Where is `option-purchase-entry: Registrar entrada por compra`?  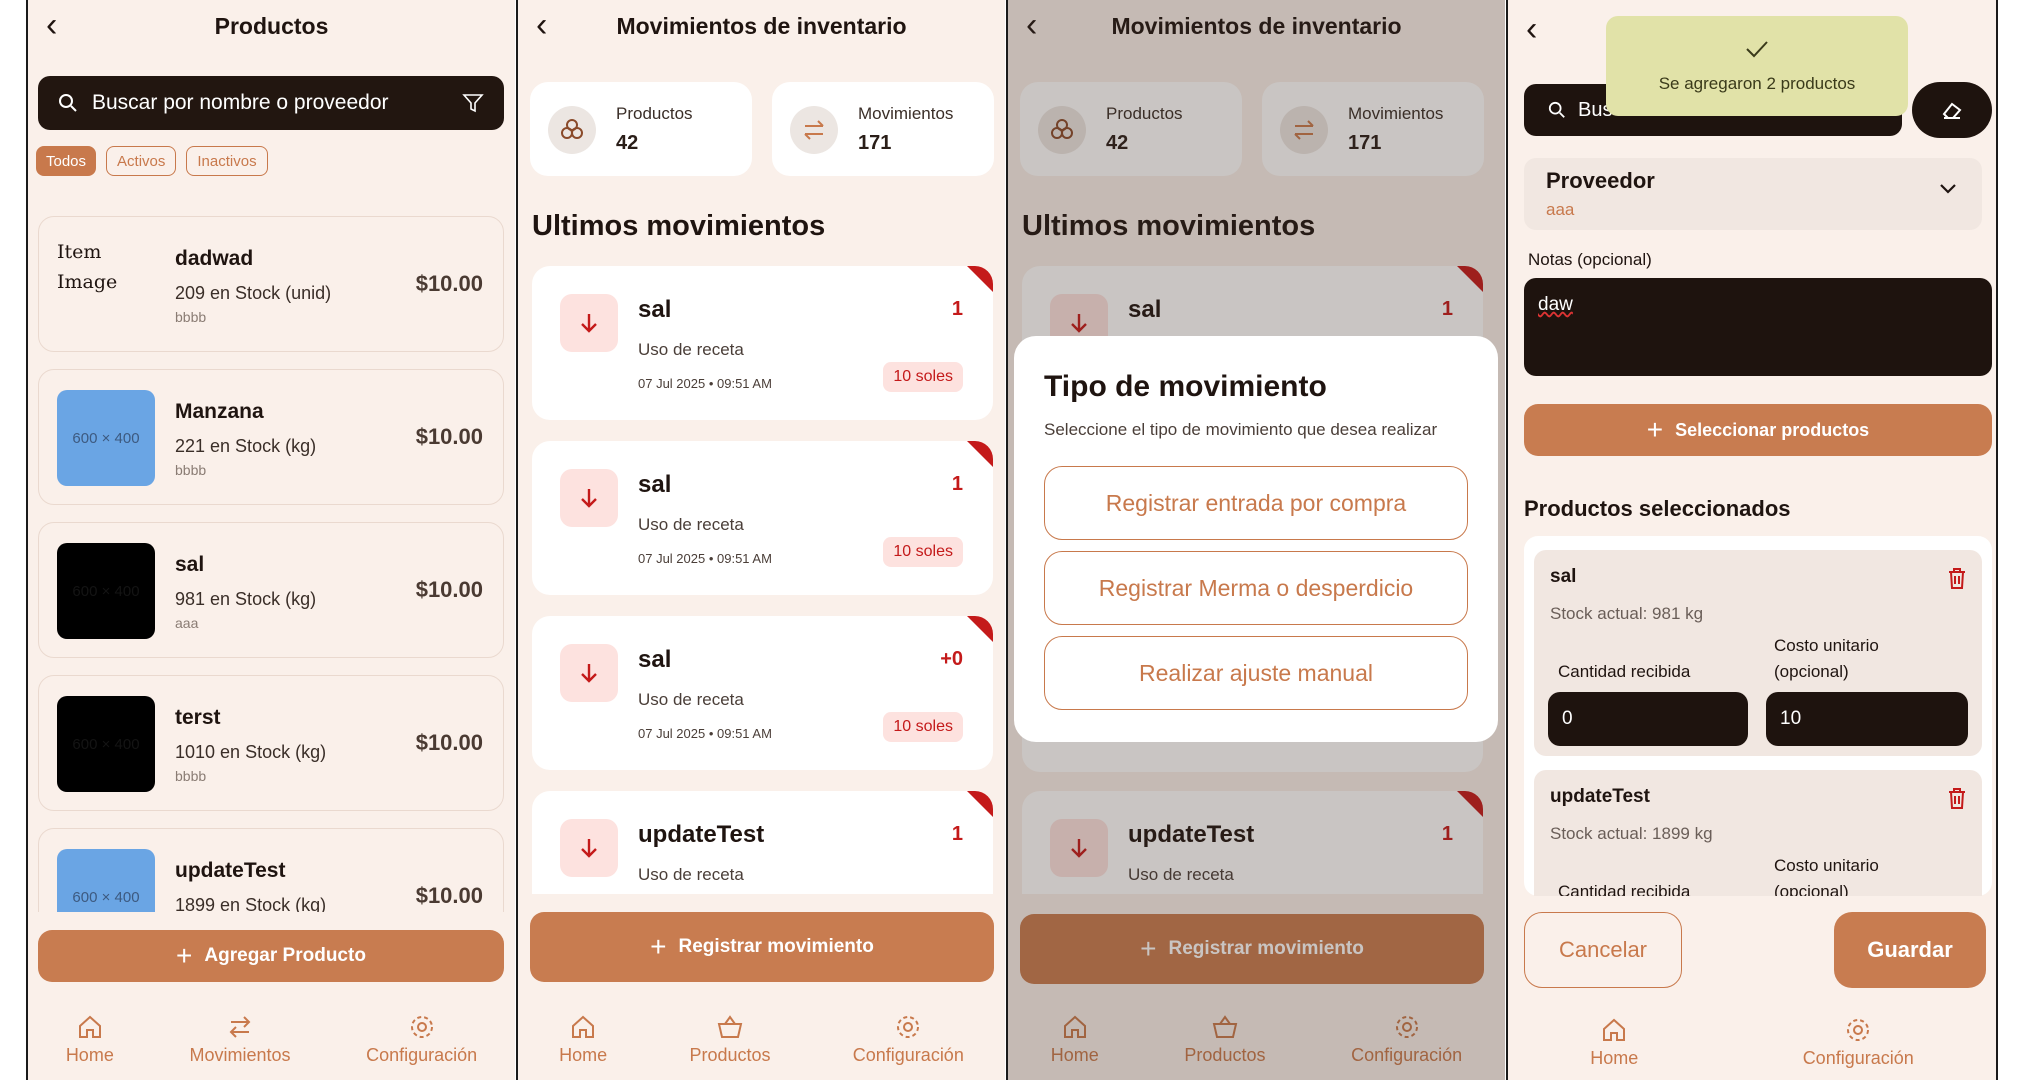
option-purchase-entry: Registrar entrada por compra is located at coordinates (1256, 503).